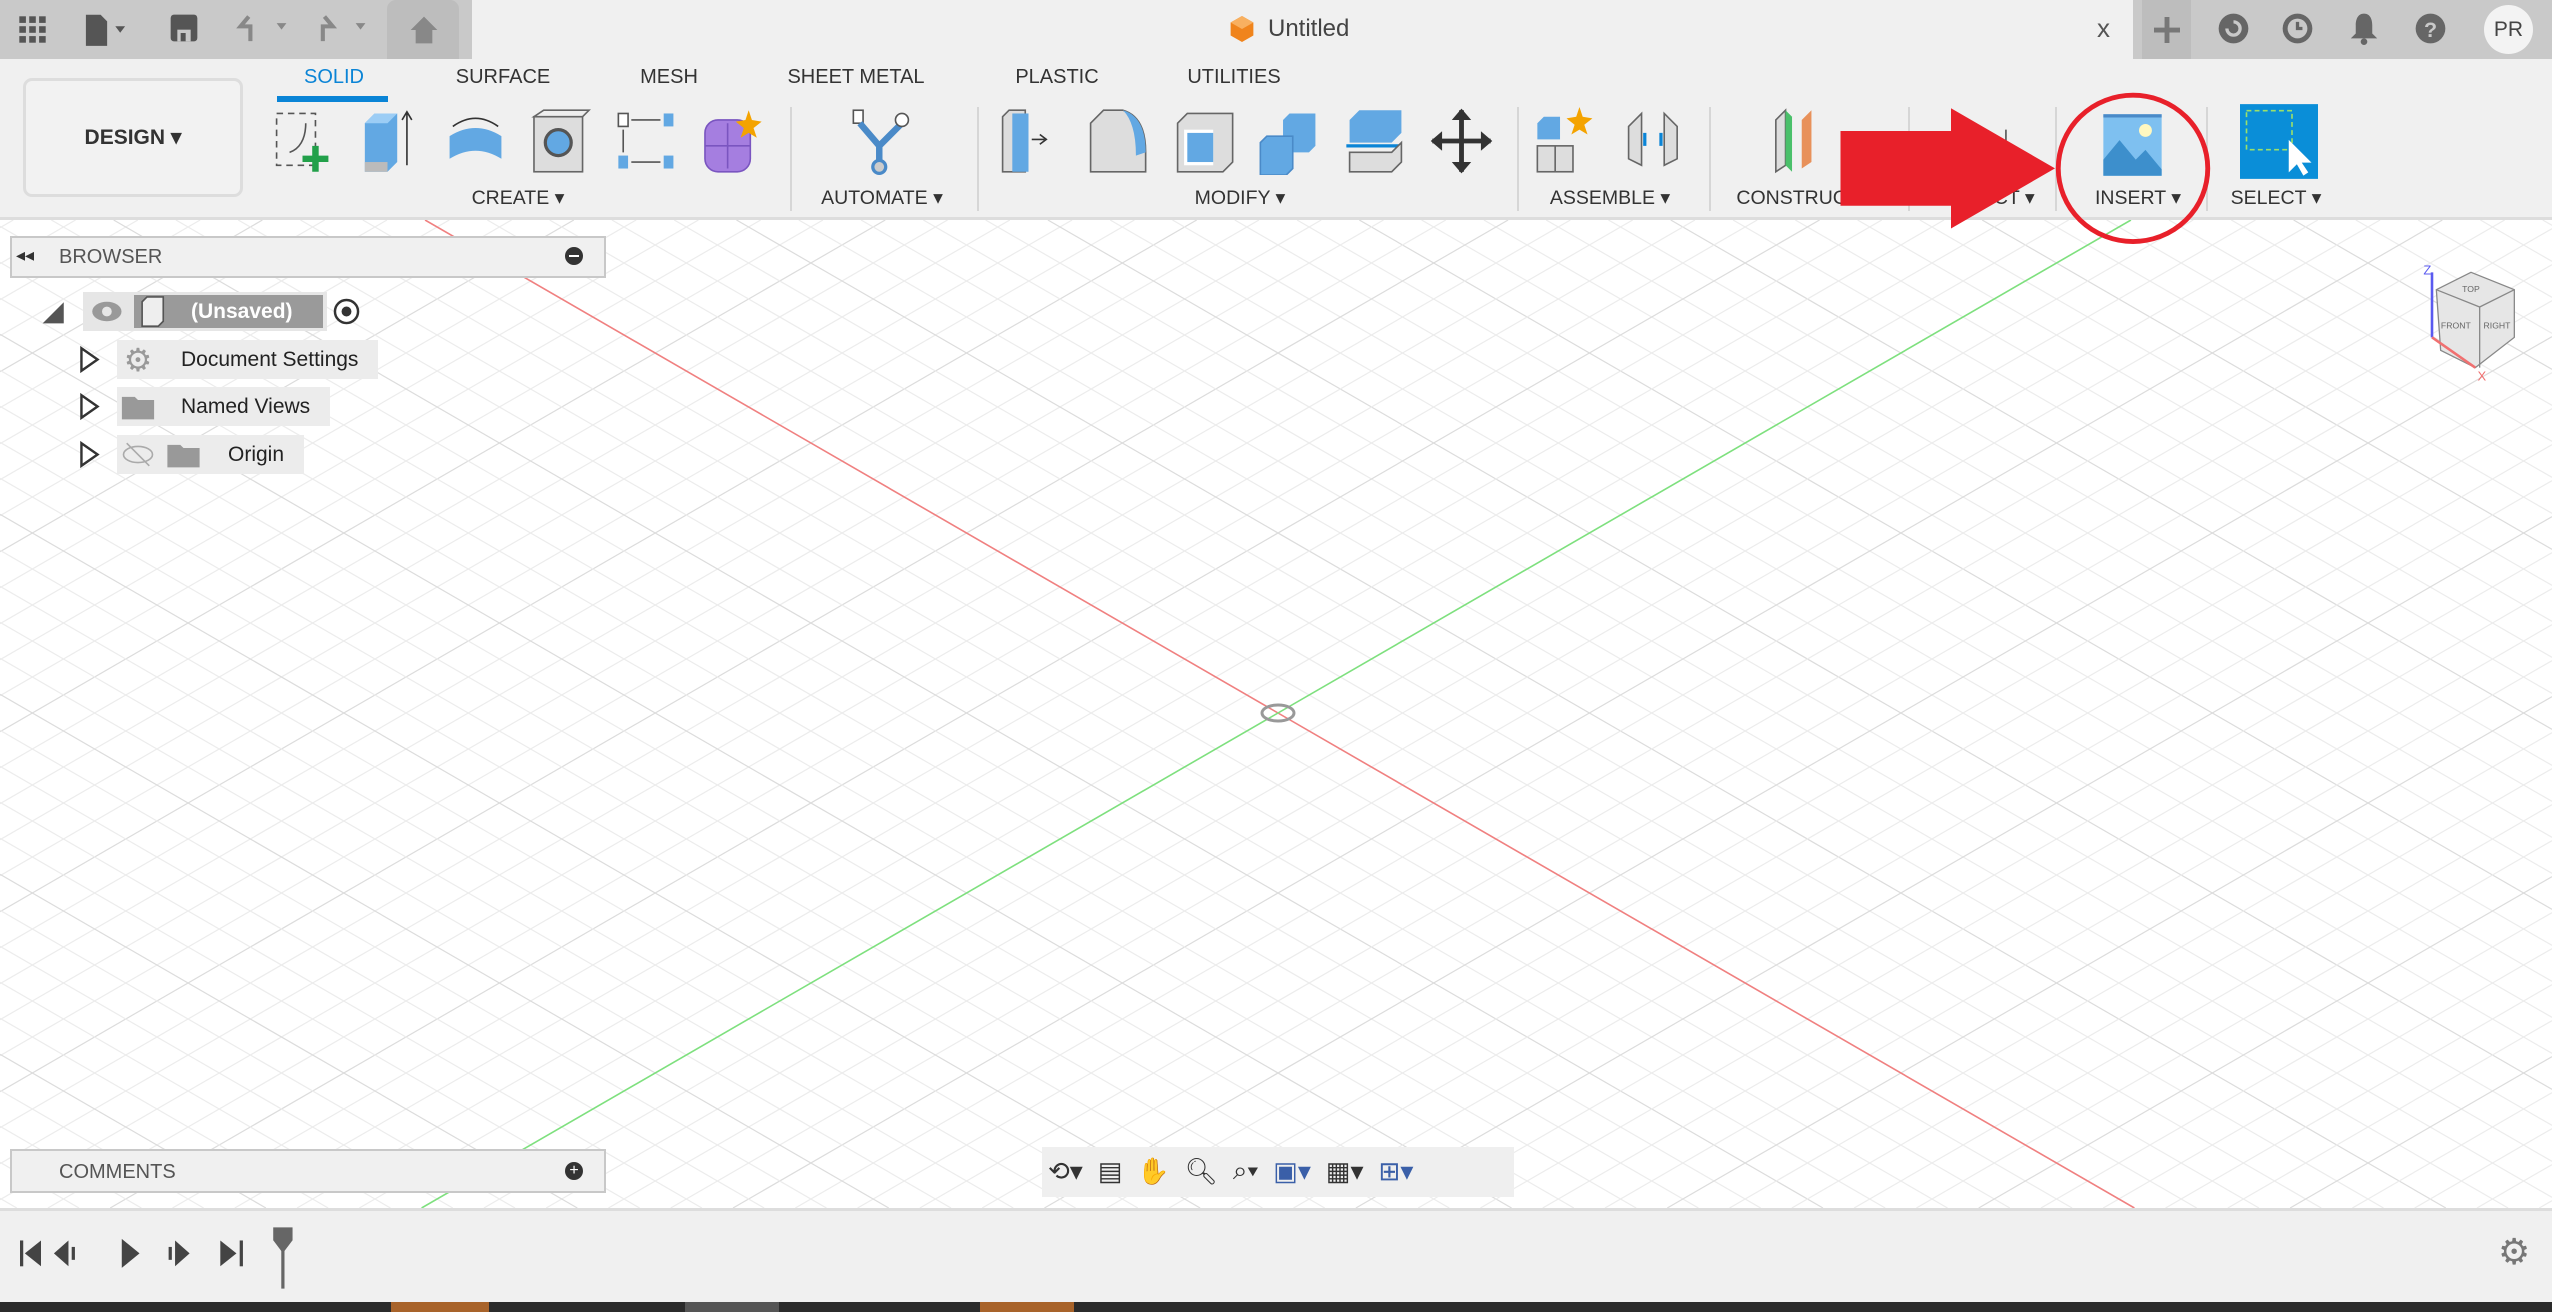  What do you see at coordinates (2471, 289) in the screenshot?
I see `viewcube-top: TOP` at bounding box center [2471, 289].